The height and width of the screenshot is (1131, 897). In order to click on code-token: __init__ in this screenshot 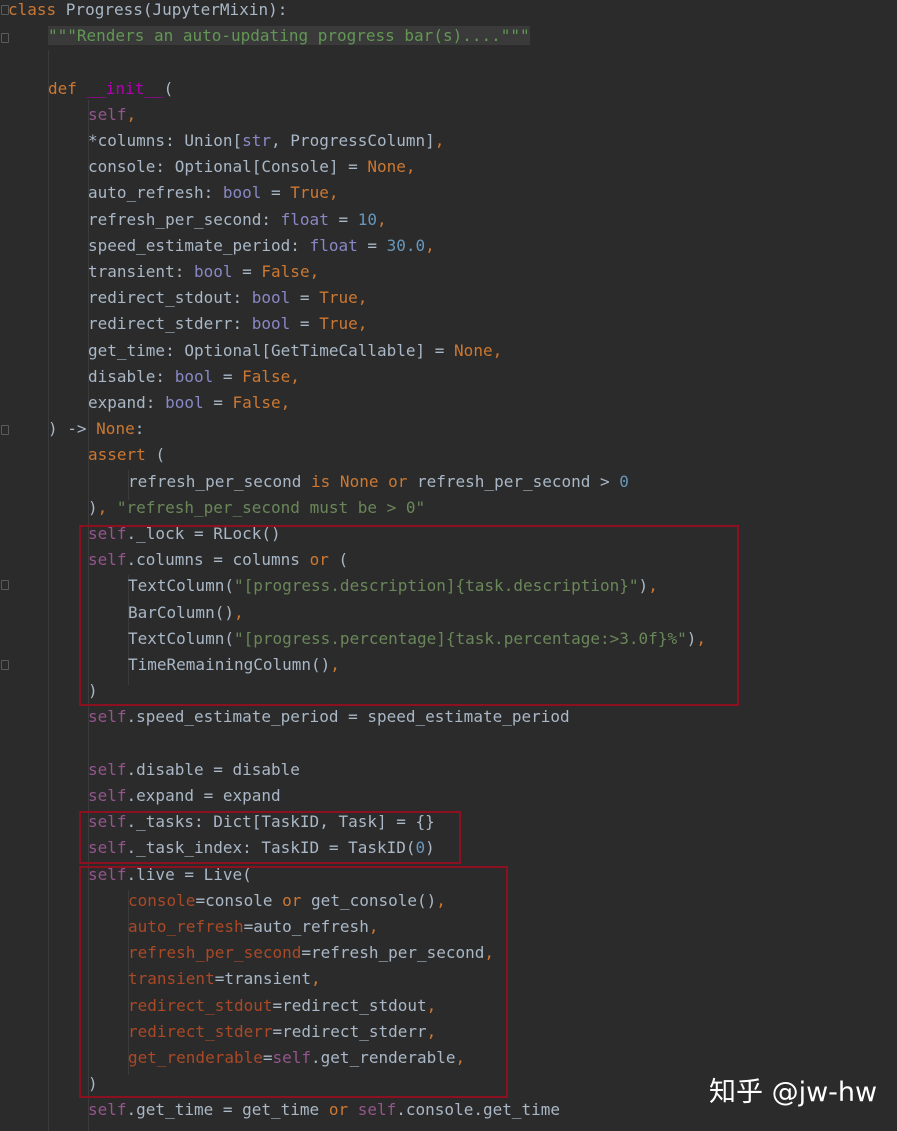, I will do `click(125, 88)`.